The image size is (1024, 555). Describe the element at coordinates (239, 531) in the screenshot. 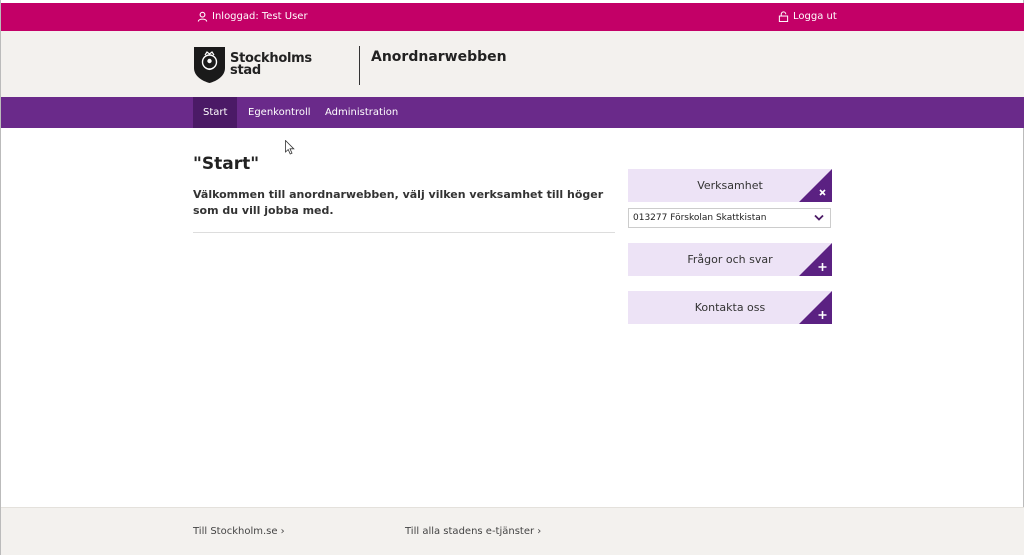

I see `stockholm-link: Till Stockholm.se ›` at that location.